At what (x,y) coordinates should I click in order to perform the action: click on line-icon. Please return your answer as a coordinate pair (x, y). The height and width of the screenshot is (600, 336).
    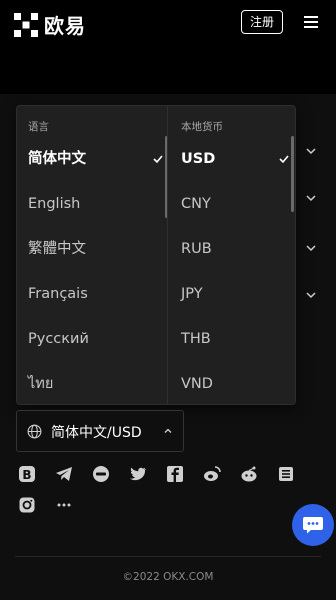
    Looking at the image, I should click on (101, 474).